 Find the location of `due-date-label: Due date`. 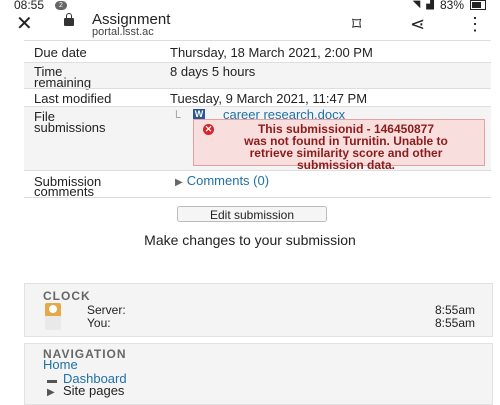

due-date-label: Due date is located at coordinates (60, 52).